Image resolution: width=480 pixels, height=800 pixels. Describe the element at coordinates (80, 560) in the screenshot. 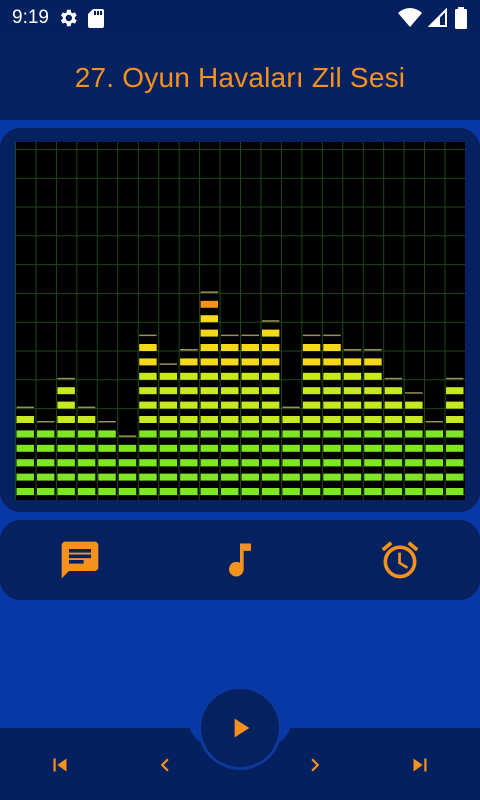

I see `message-button` at that location.